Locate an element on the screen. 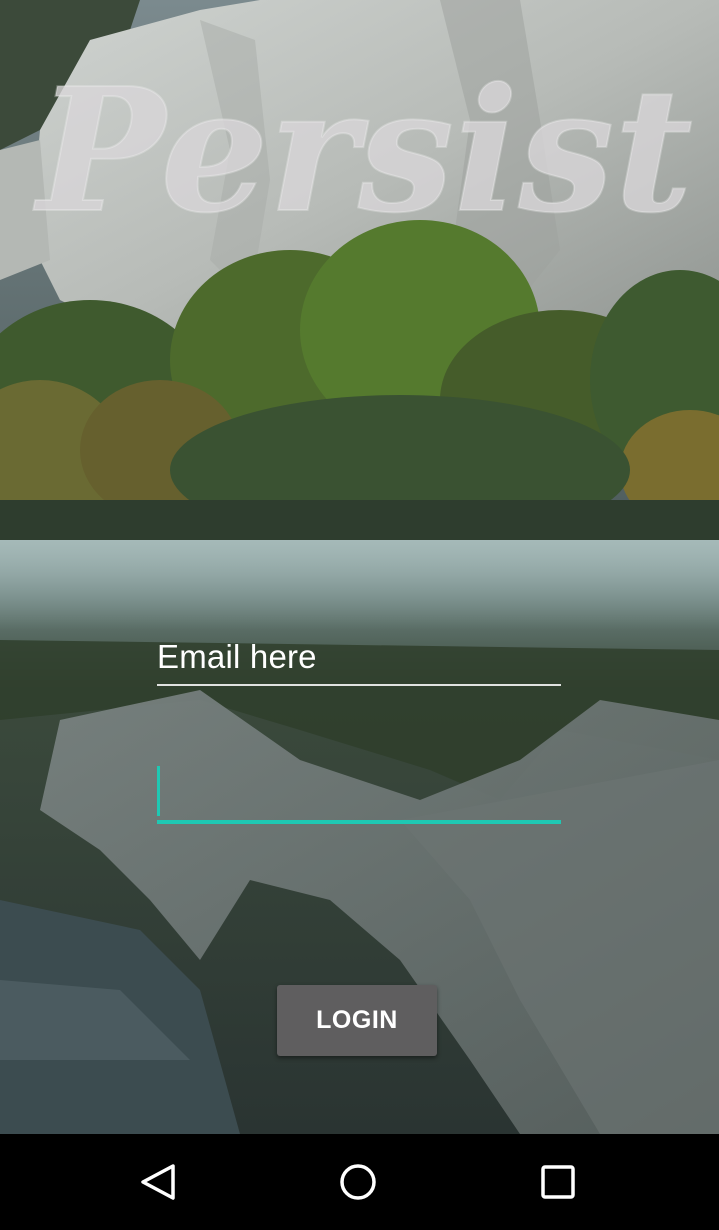 Image resolution: width=719 pixels, height=1230 pixels. login-button: LOGIN is located at coordinates (357, 1020).